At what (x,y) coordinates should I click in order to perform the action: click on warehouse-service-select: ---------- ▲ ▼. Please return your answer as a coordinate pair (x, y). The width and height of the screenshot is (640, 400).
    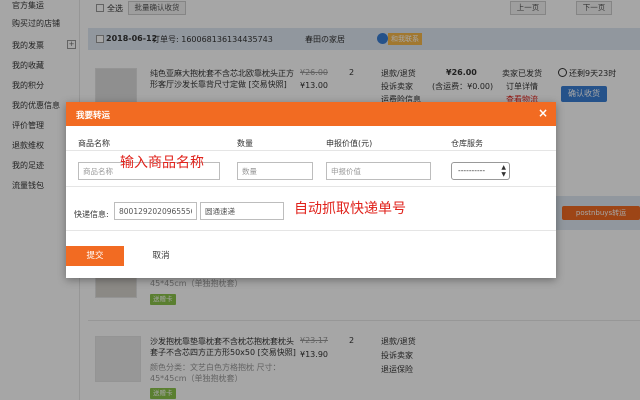
    Looking at the image, I should click on (480, 171).